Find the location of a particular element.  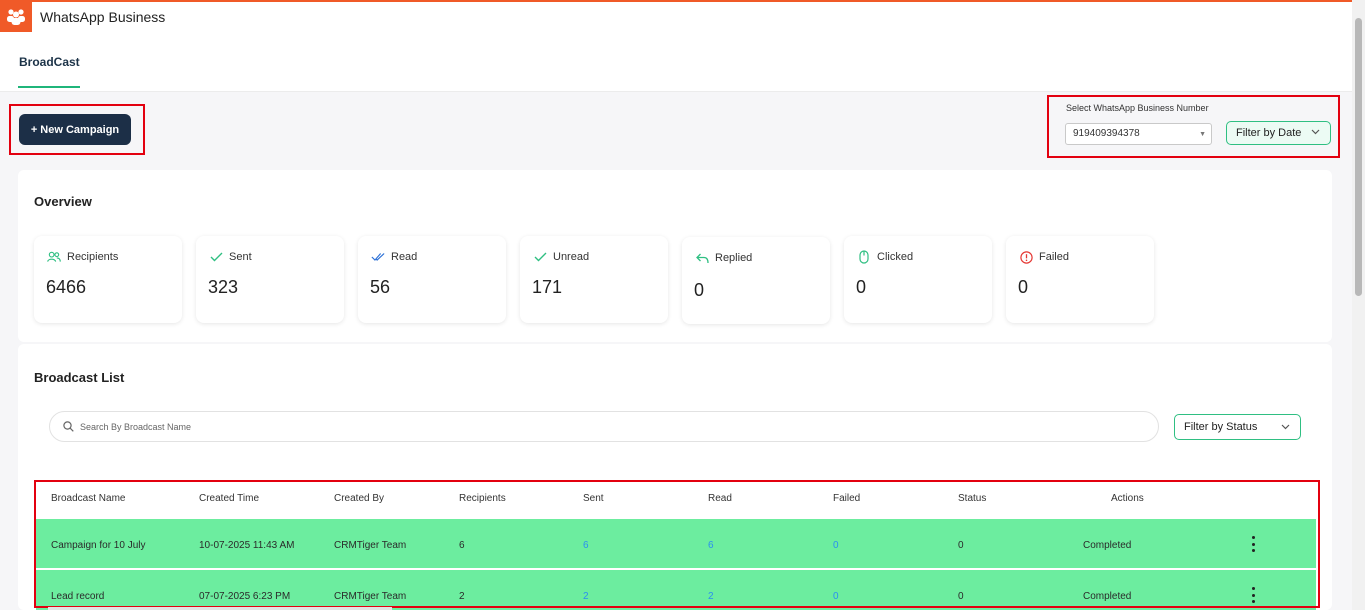

tab-bar: BroadCast is located at coordinates (676, 62).